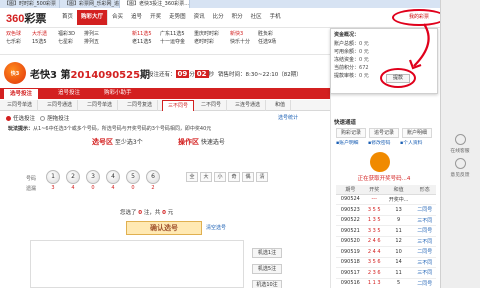 This screenshot has height=288, width=480. Describe the element at coordinates (30, 4) in the screenshot. I see `browser-tab: 【图】时时彩_500彩票` at that location.